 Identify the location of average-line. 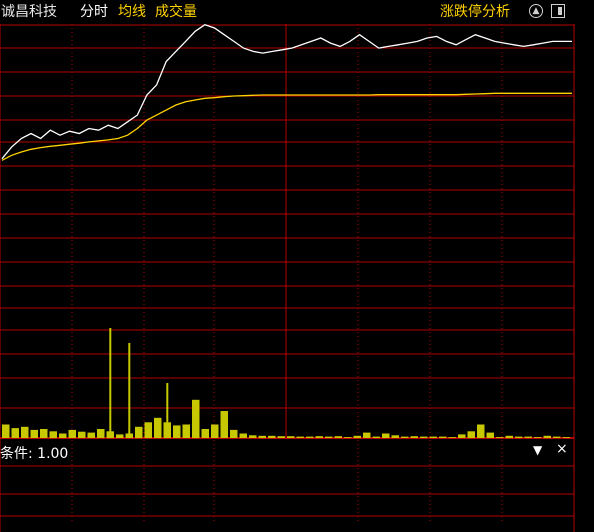
(286, 126).